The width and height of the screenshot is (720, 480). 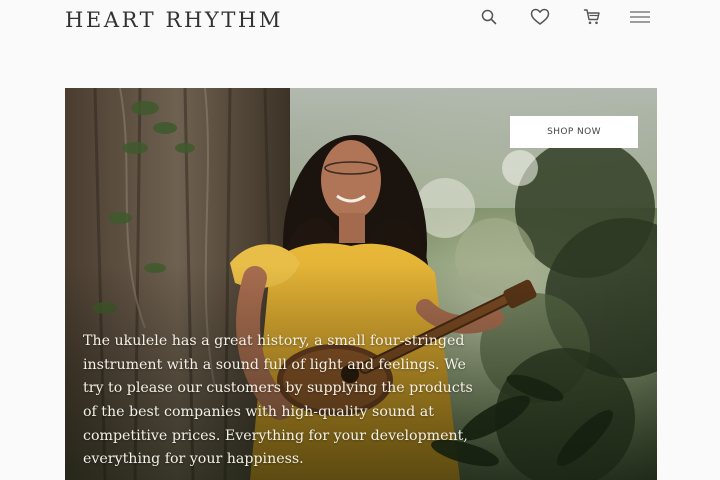 I want to click on shop-now-button: SHOP NOW, so click(x=574, y=132).